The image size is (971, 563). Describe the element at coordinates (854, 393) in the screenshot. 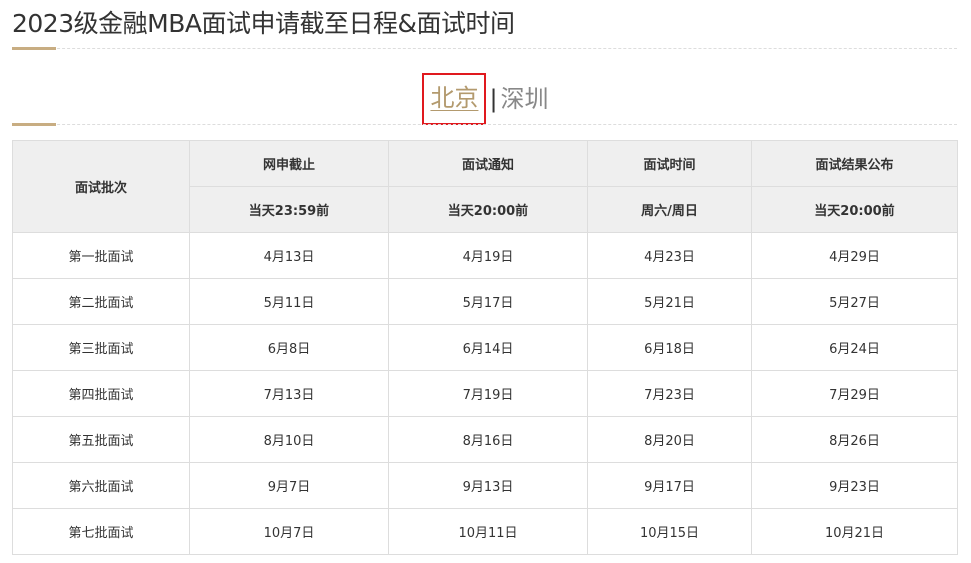

I see `cell-result-announce: 7月29日` at that location.